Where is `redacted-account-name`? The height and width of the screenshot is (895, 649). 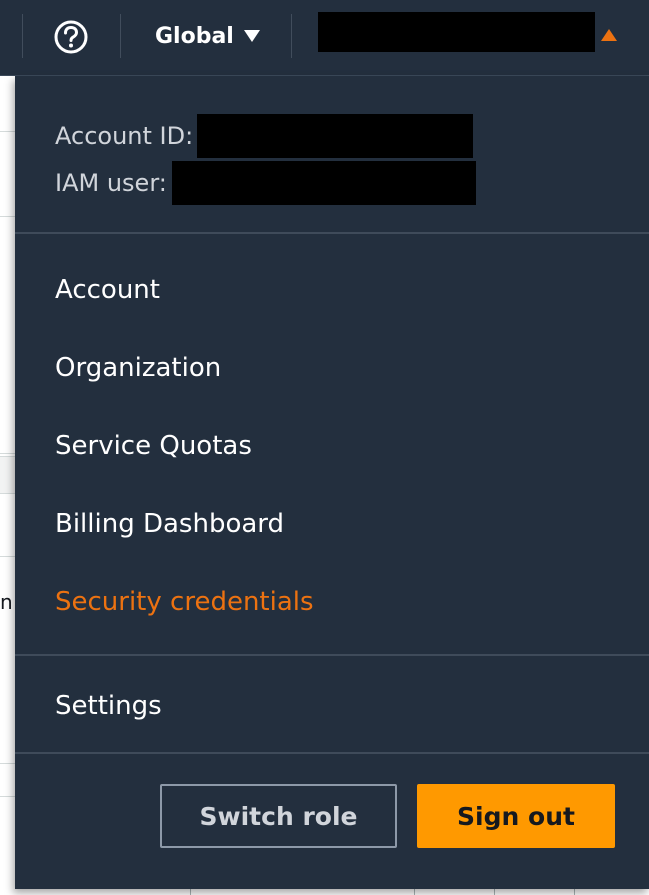
redacted-account-name is located at coordinates (456, 32).